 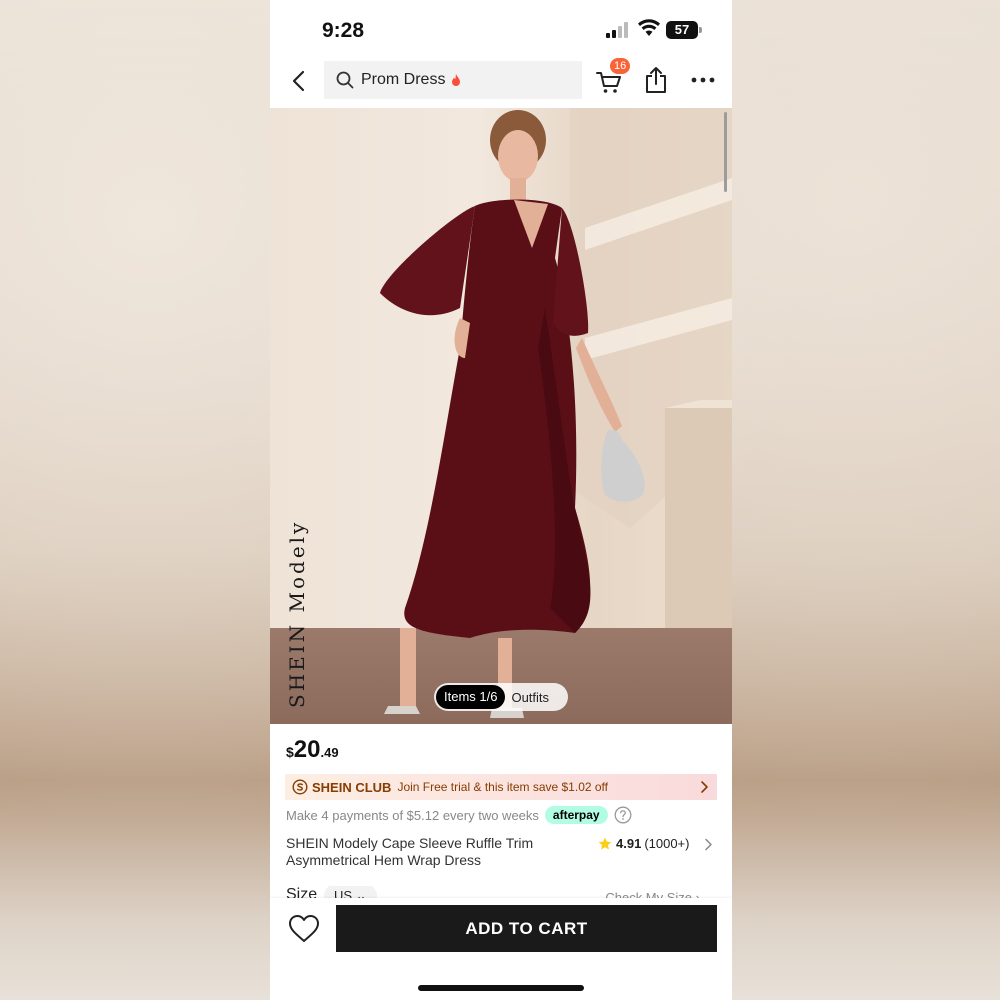 What do you see at coordinates (412, 815) in the screenshot?
I see `installment-text: Make 4 payments of $5.12 every two weeks` at bounding box center [412, 815].